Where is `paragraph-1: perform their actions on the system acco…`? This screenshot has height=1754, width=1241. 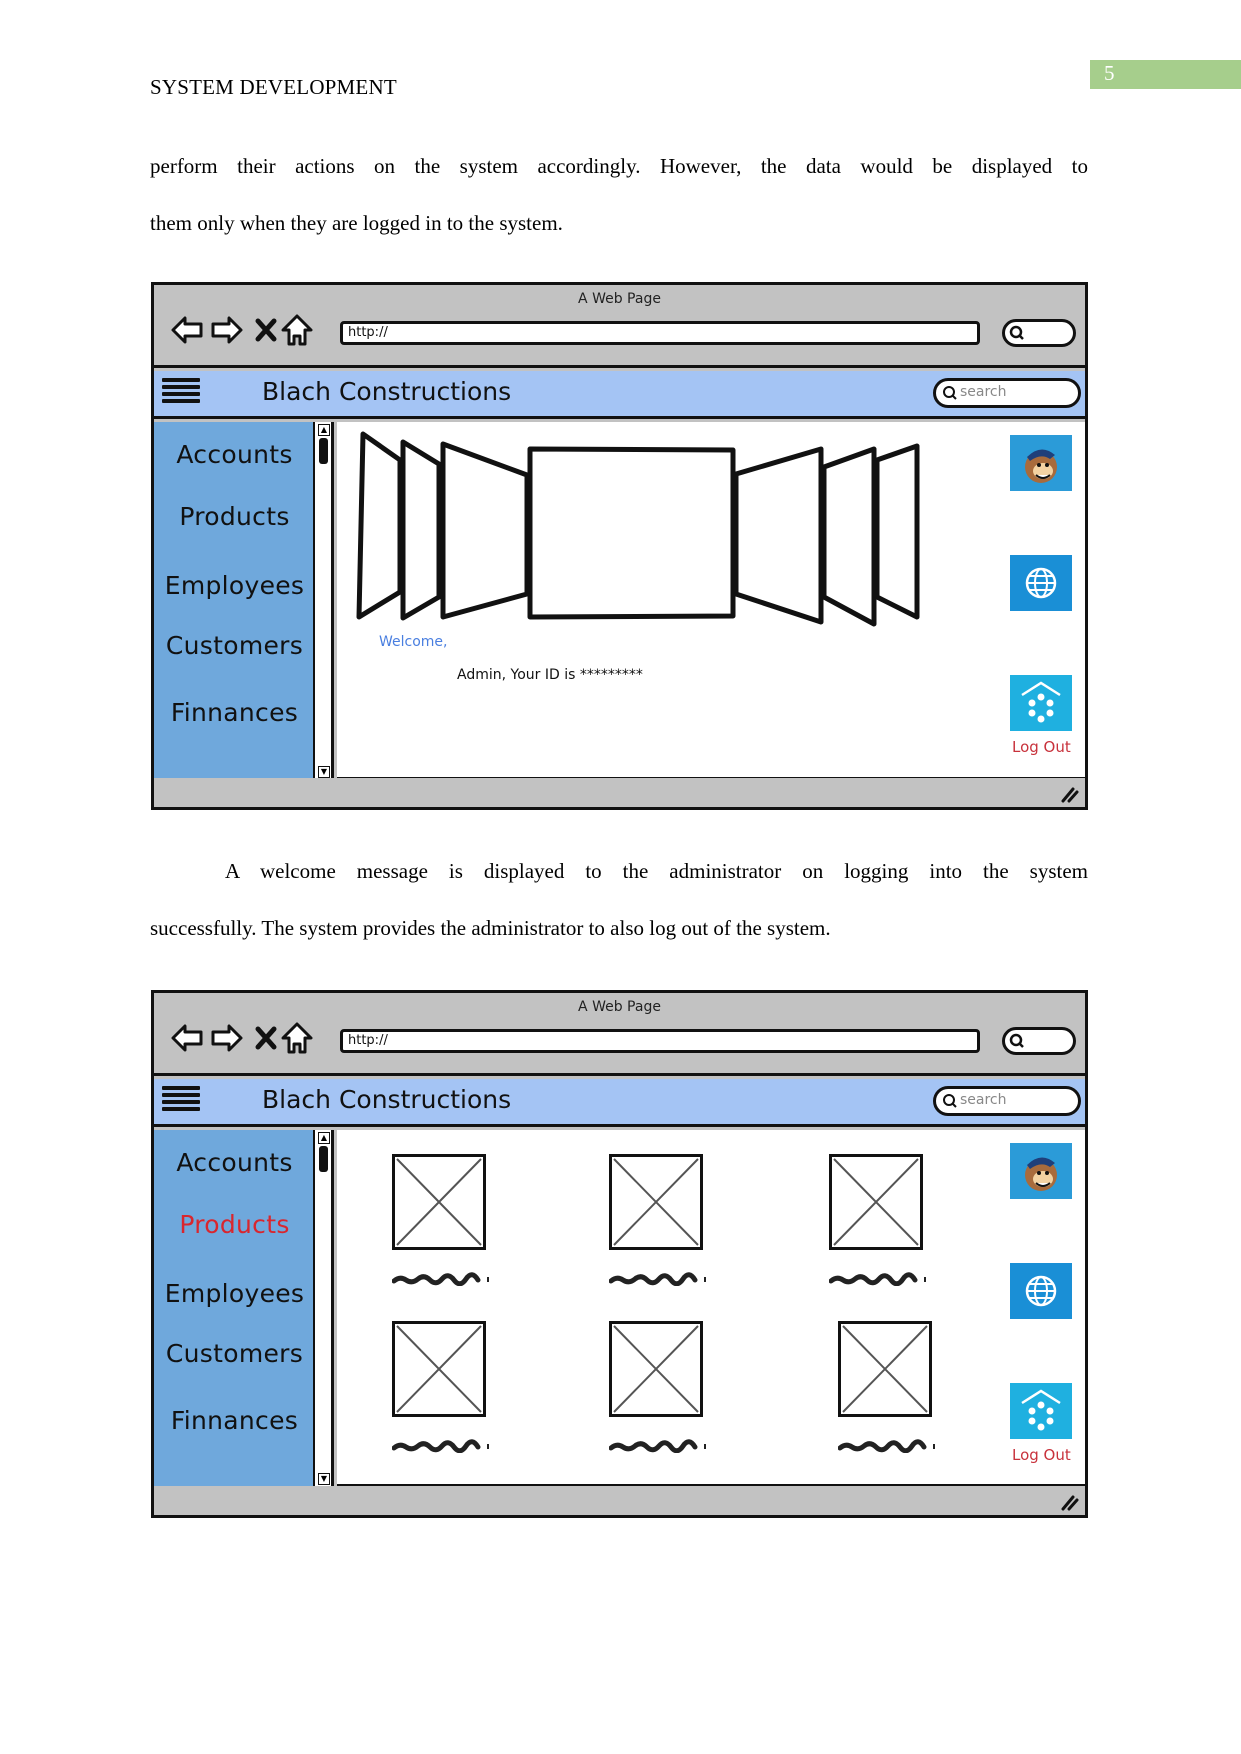 paragraph-1: perform their actions on the system acco… is located at coordinates (619, 195).